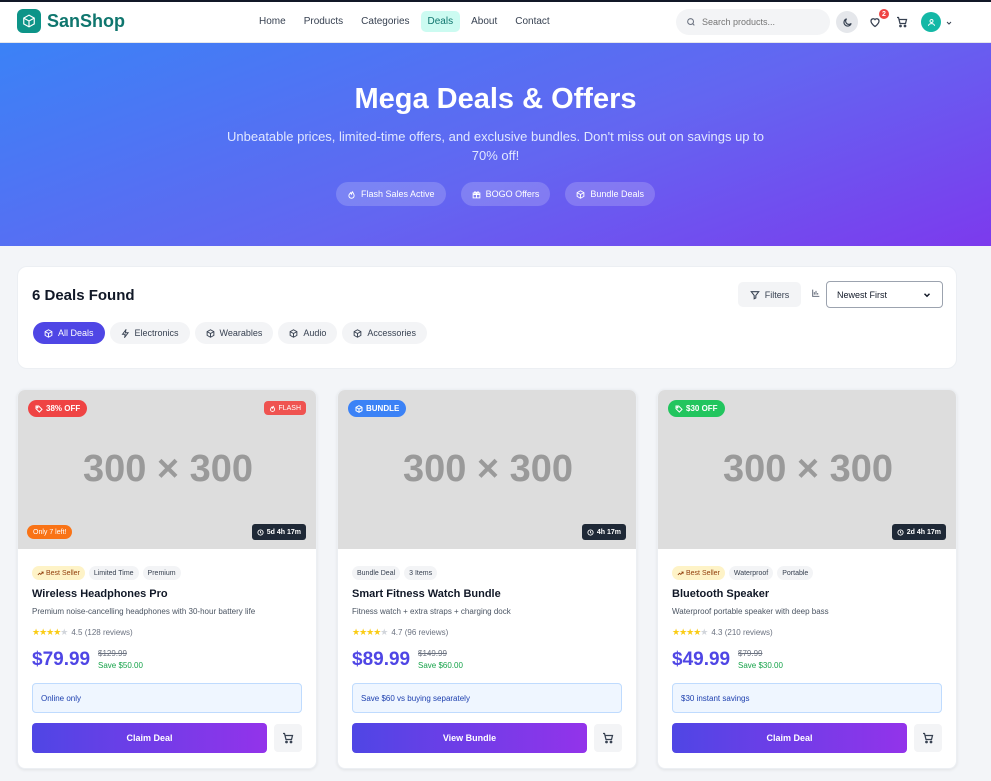 The width and height of the screenshot is (991, 781). What do you see at coordinates (750, 653) in the screenshot?
I see `original-price: $79.99` at bounding box center [750, 653].